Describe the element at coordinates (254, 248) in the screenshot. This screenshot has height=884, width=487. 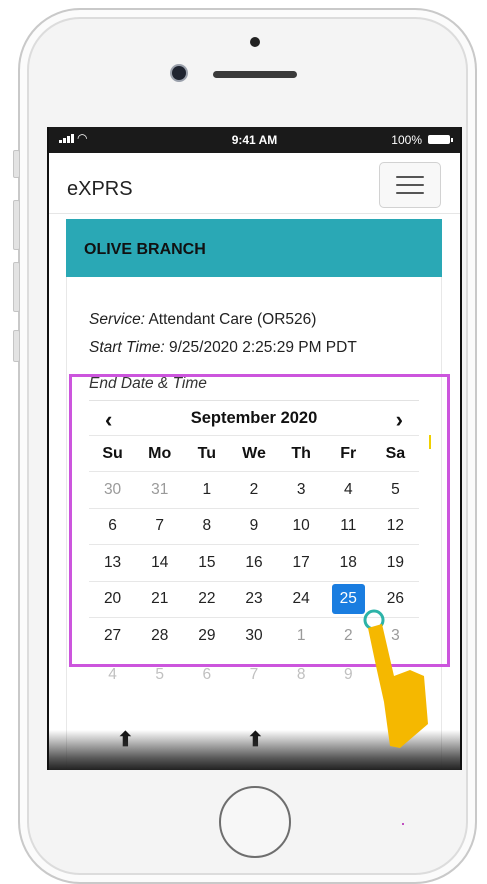
I see `card-header: OLIVE BRANCH` at that location.